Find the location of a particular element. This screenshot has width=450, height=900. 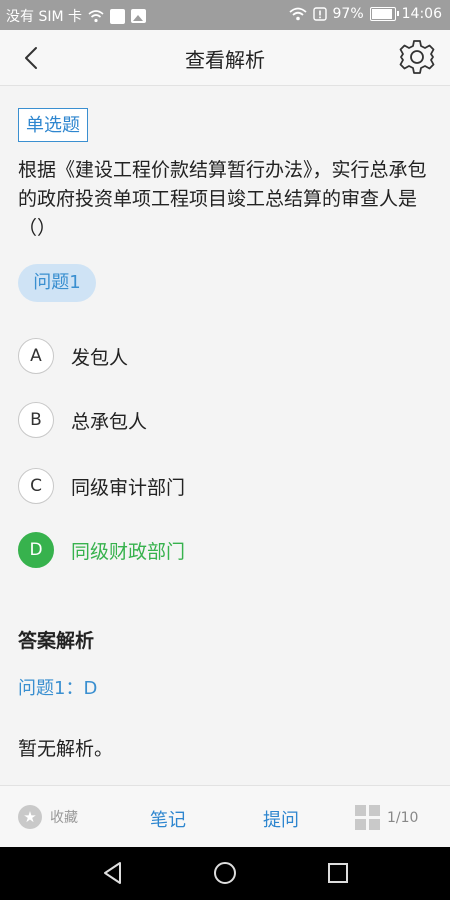

clock: 14:06 is located at coordinates (421, 14).